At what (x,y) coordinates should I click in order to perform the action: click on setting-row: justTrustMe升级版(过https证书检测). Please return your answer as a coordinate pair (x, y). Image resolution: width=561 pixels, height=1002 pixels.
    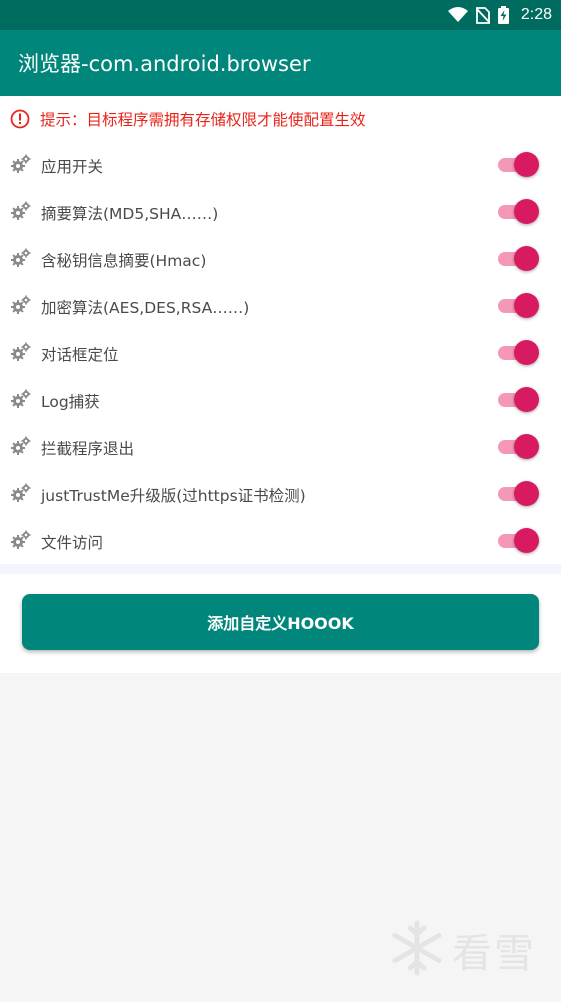
    Looking at the image, I should click on (280, 494).